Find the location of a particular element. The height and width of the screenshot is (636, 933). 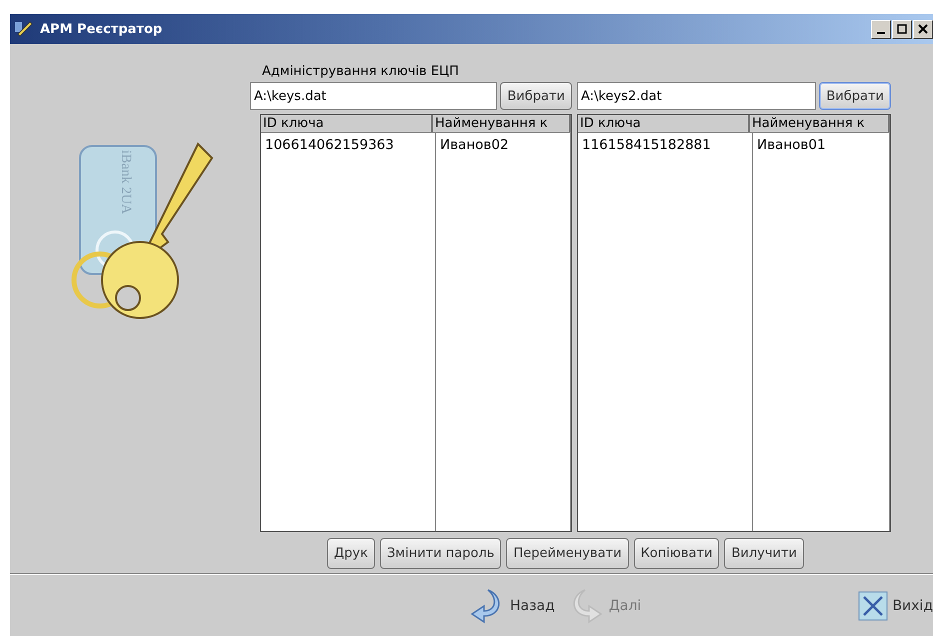

action-button: Перейменувати is located at coordinates (567, 553).